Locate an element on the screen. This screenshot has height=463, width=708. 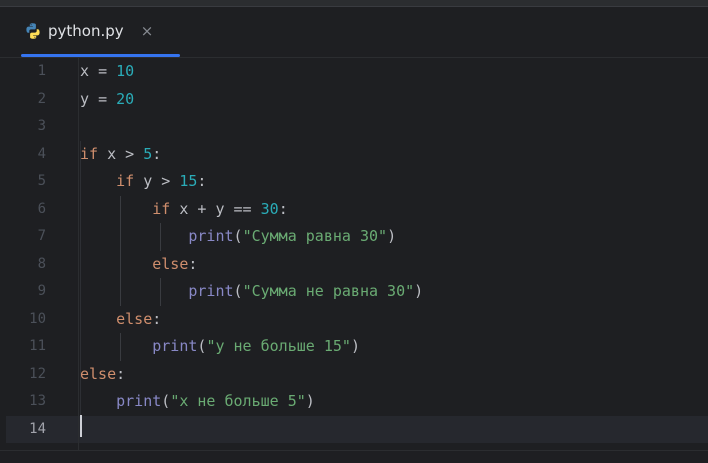
code-token: 30 is located at coordinates (269, 208).